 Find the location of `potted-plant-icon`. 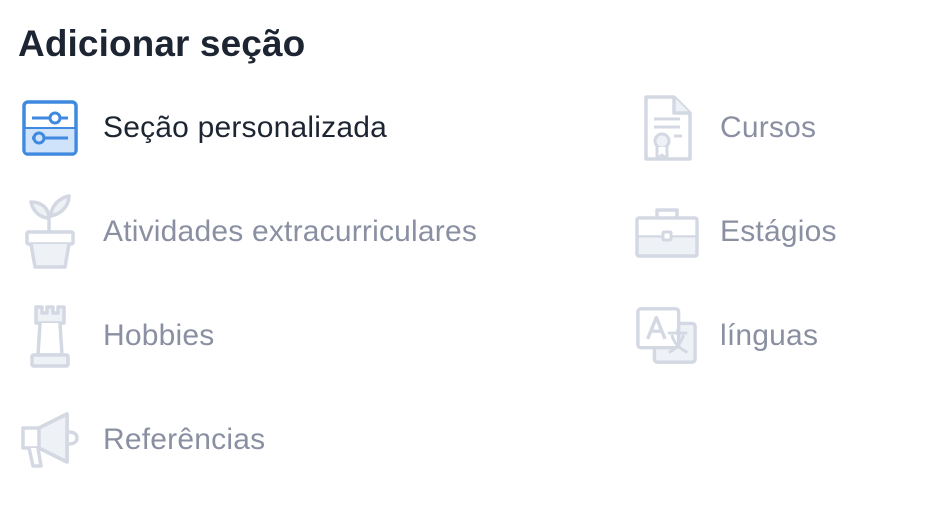

potted-plant-icon is located at coordinates (50, 231).